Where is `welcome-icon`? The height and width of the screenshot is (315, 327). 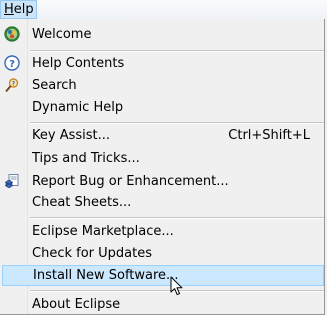 welcome-icon is located at coordinates (12, 34).